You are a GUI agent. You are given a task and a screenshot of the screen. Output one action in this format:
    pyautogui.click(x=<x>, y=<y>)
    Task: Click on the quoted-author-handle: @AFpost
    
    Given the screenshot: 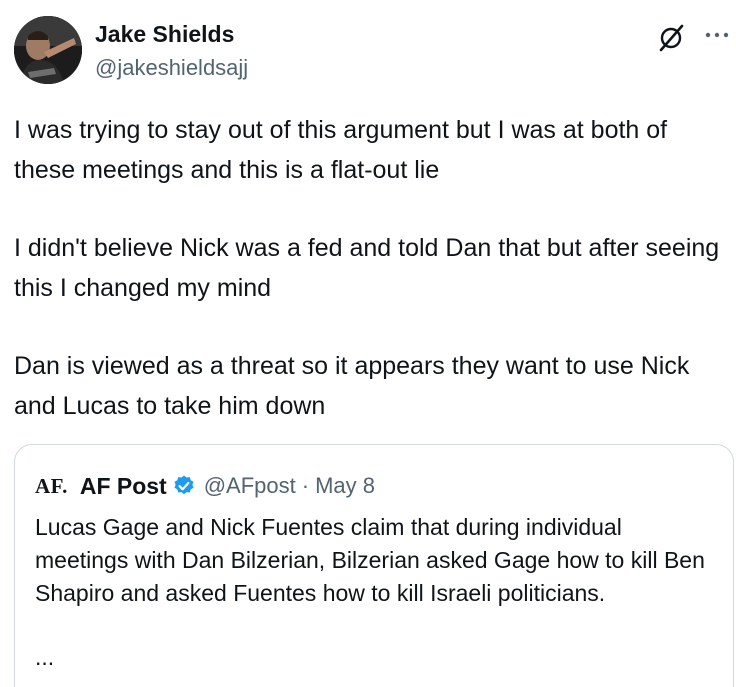 What is the action you would take?
    pyautogui.click(x=250, y=486)
    